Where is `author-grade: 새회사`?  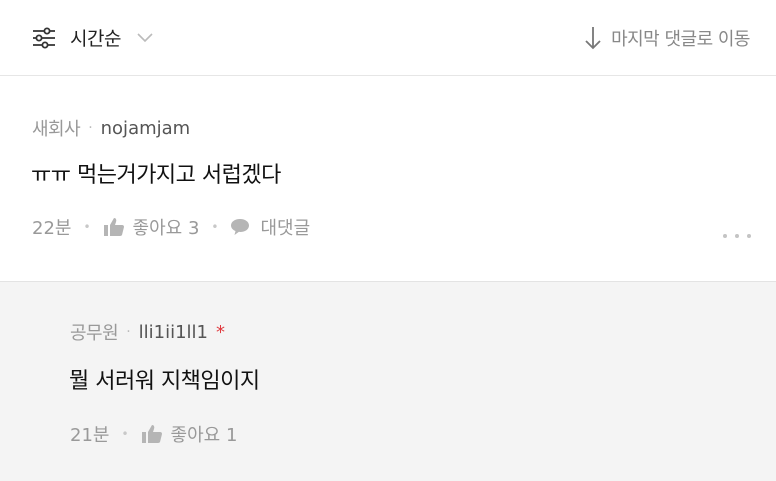 author-grade: 새회사 is located at coordinates (56, 129).